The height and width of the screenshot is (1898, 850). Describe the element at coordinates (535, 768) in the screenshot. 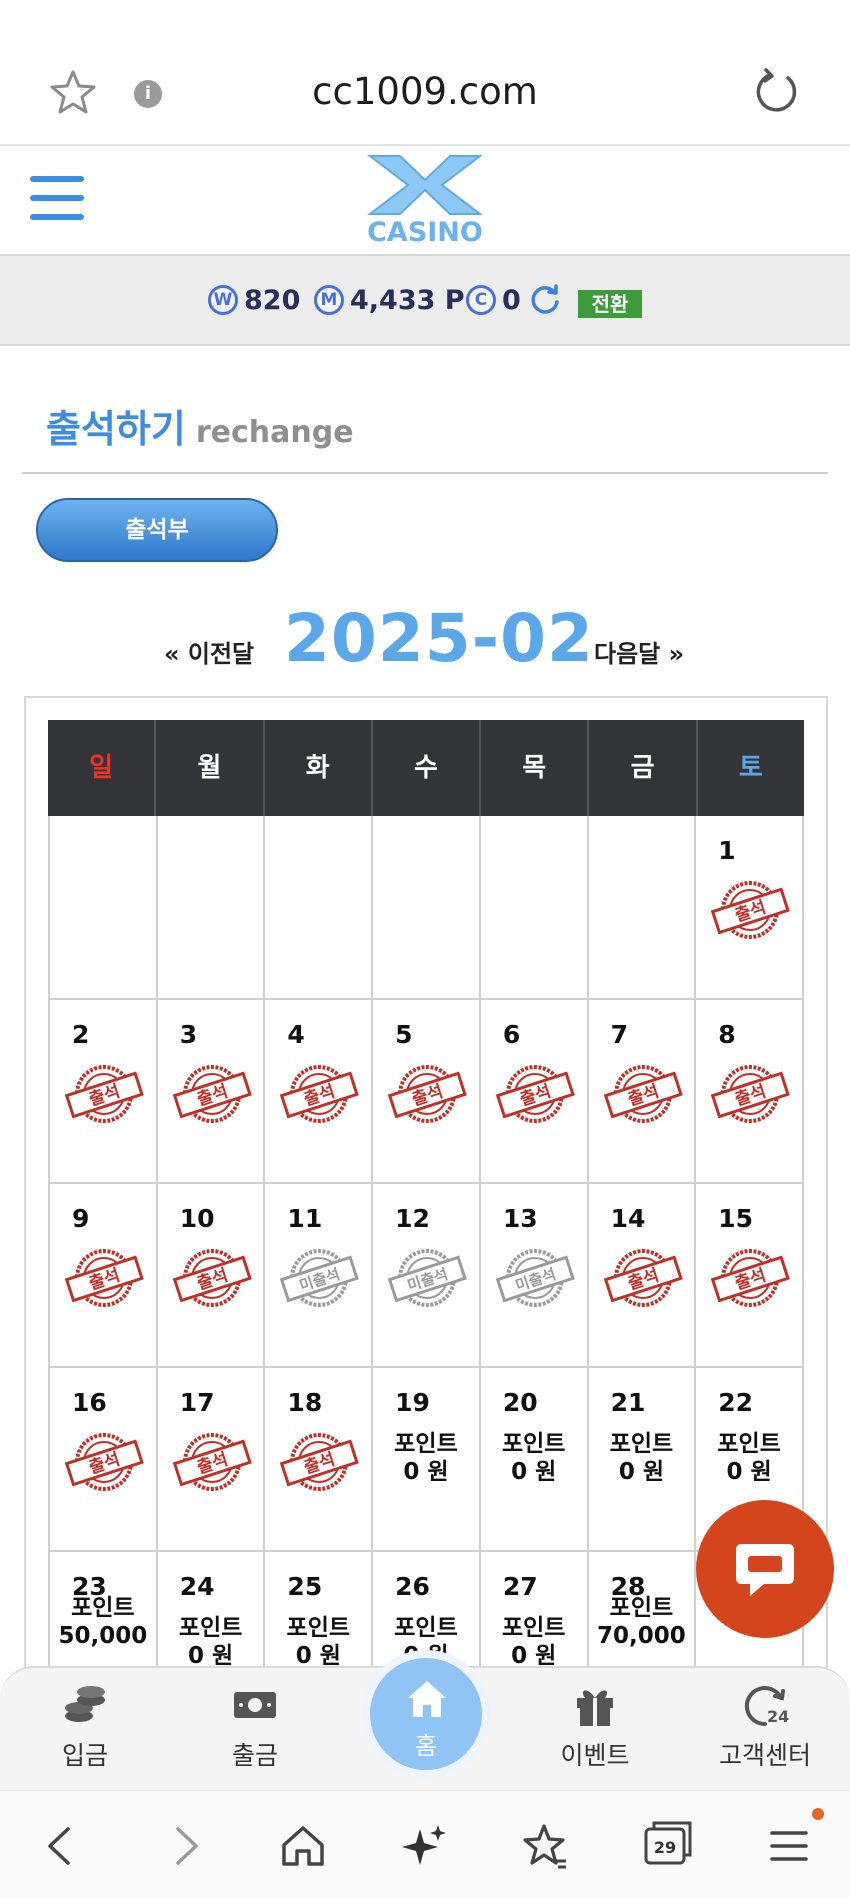

I see `weekday-header-4: 목` at that location.